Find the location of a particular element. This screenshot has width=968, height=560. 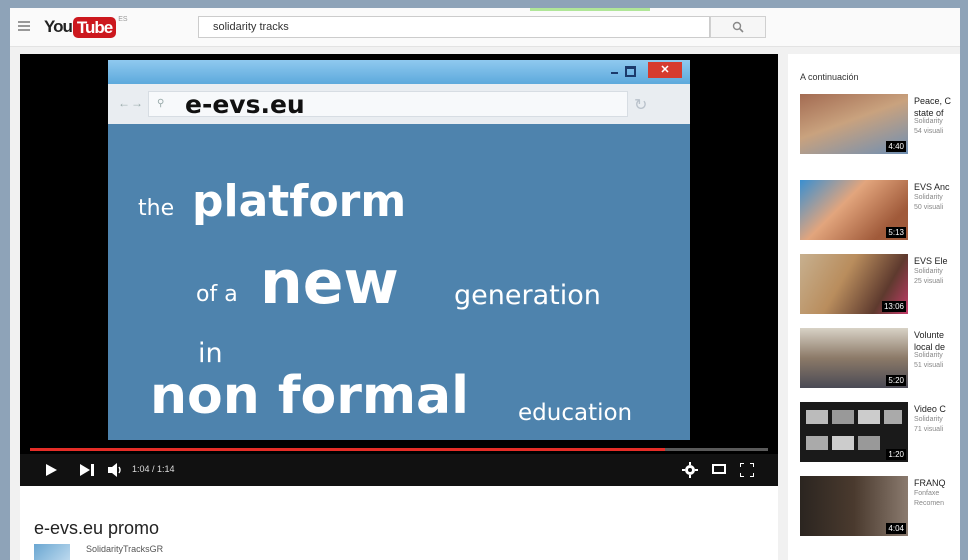

related-title: Peace, C is located at coordinates (932, 101).